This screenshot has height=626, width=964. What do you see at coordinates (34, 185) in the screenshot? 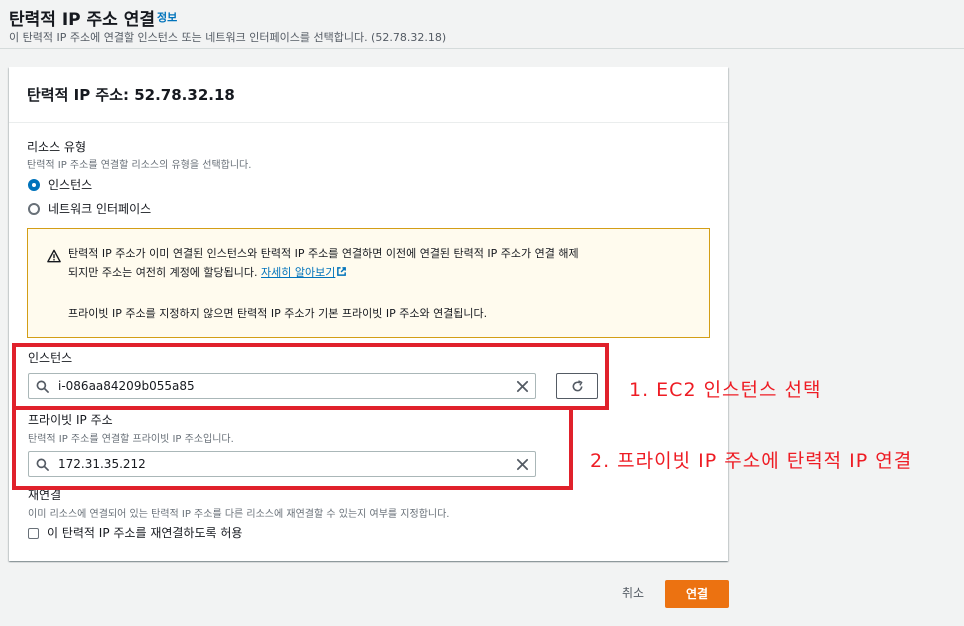
I see `radio-instance` at bounding box center [34, 185].